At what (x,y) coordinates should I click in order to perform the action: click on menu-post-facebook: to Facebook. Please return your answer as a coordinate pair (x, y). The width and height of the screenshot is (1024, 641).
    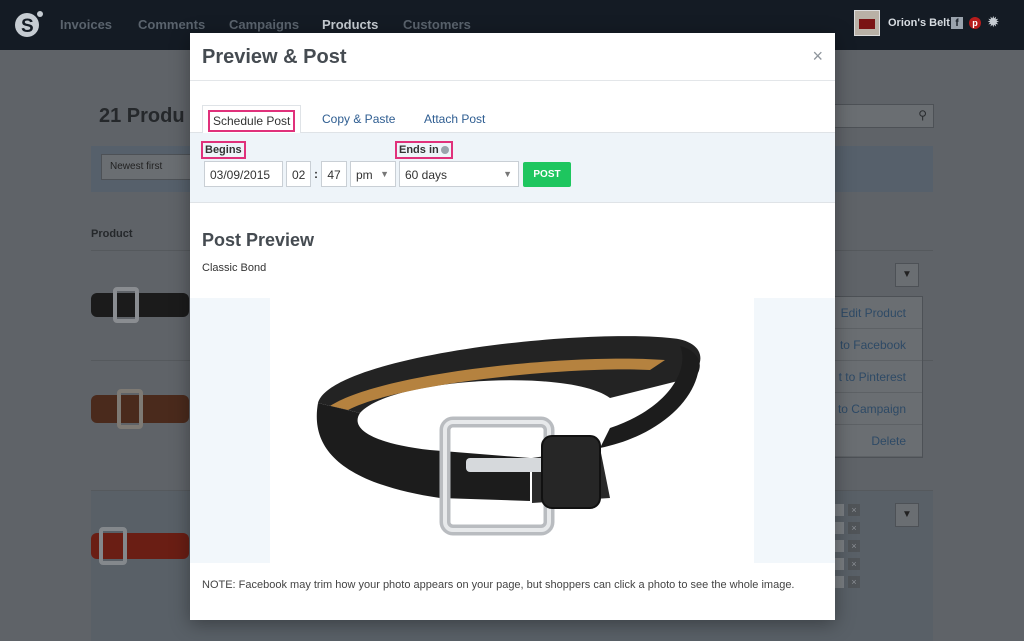
    Looking at the image, I should click on (876, 345).